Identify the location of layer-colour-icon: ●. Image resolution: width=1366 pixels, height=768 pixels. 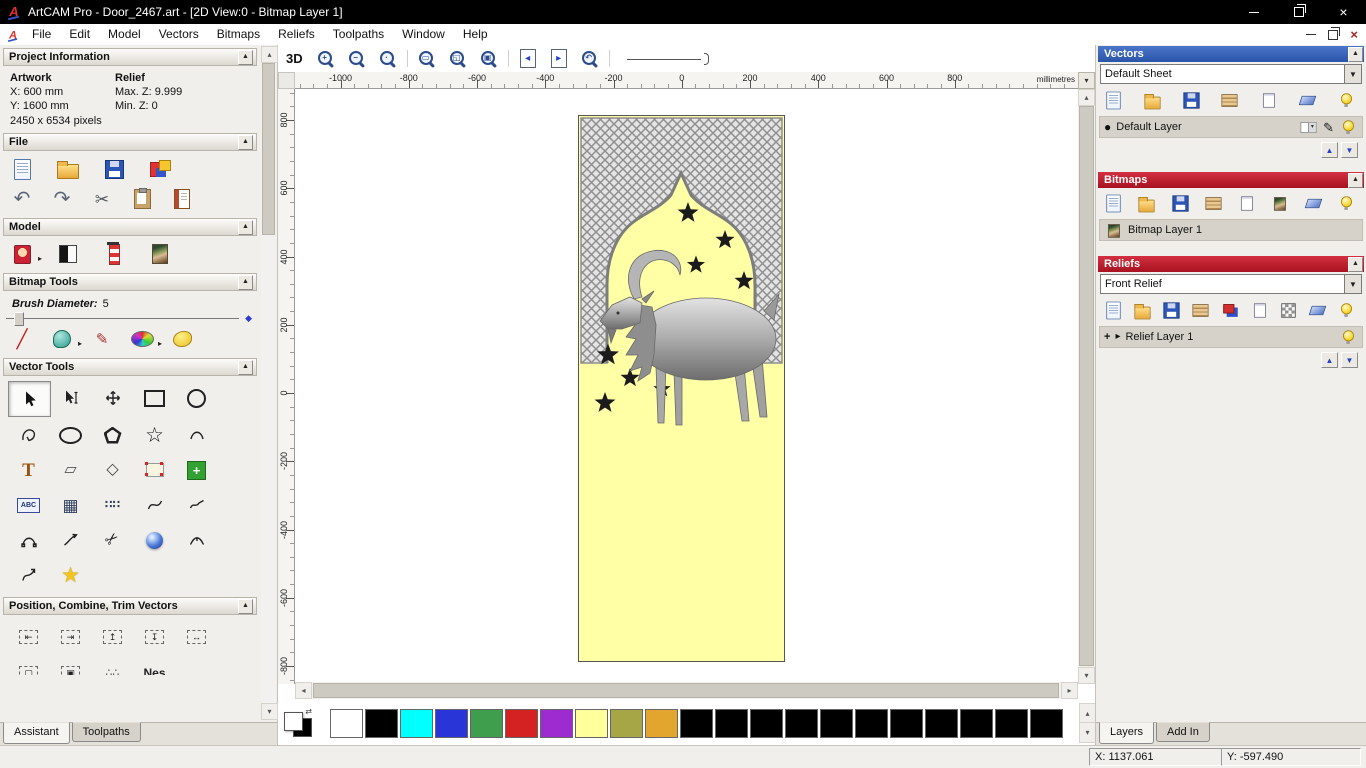
(1107, 127).